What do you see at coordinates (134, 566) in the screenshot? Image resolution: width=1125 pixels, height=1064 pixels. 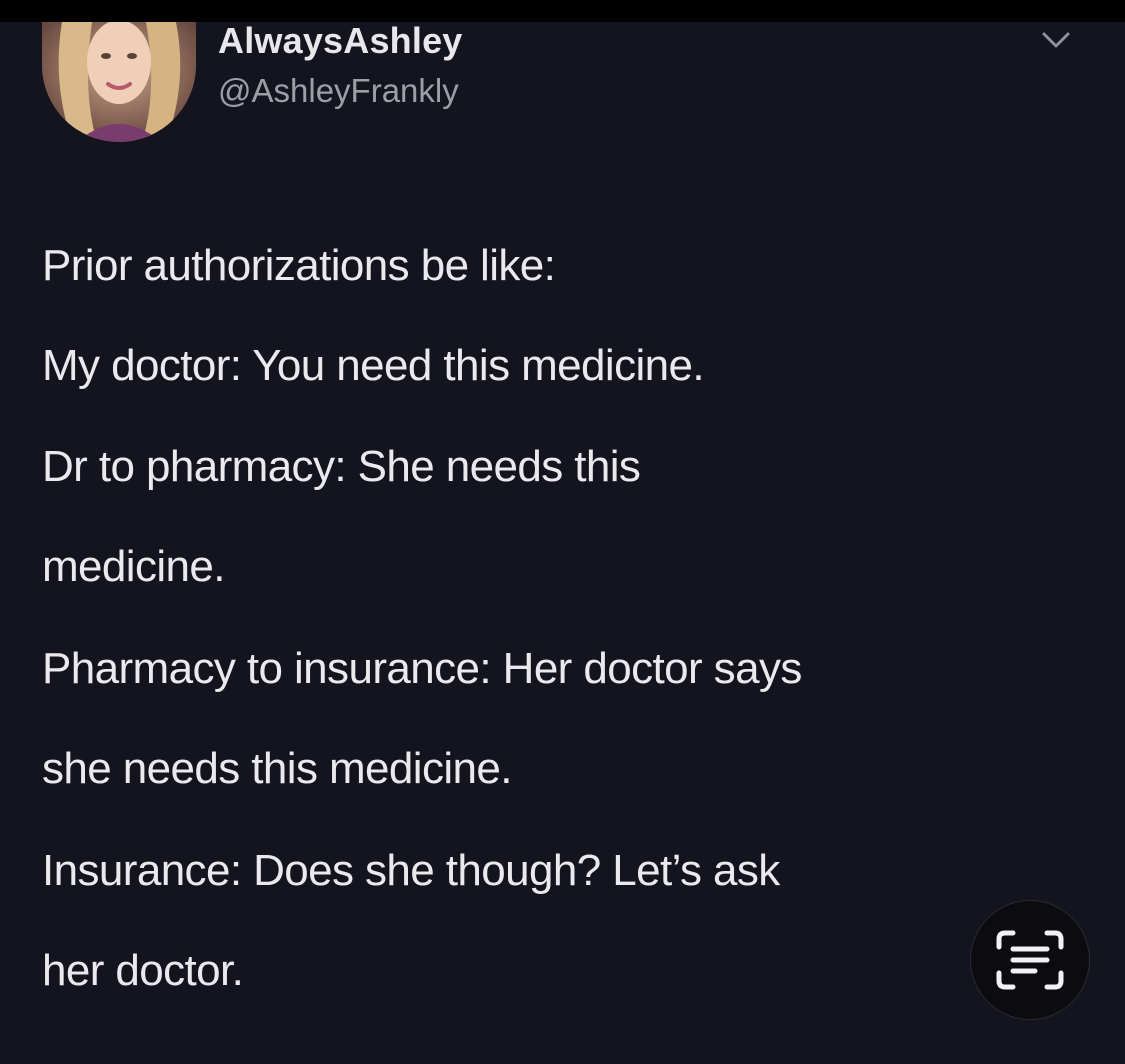 I see `tweet-line: medicine.` at bounding box center [134, 566].